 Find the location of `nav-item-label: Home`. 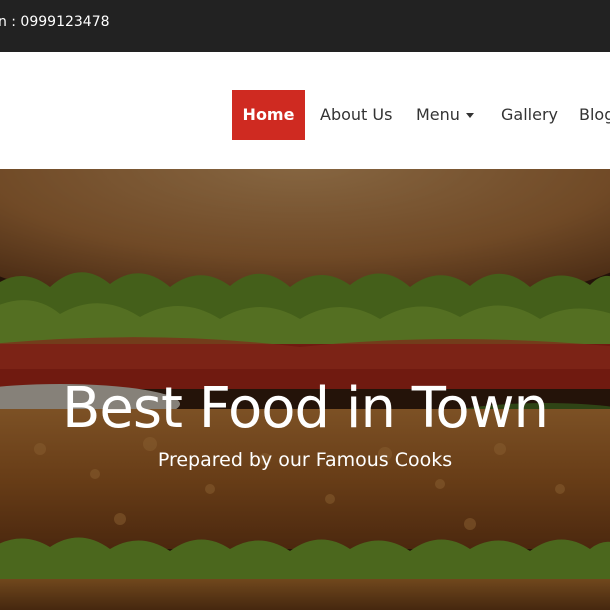

nav-item-label: Home is located at coordinates (268, 114).